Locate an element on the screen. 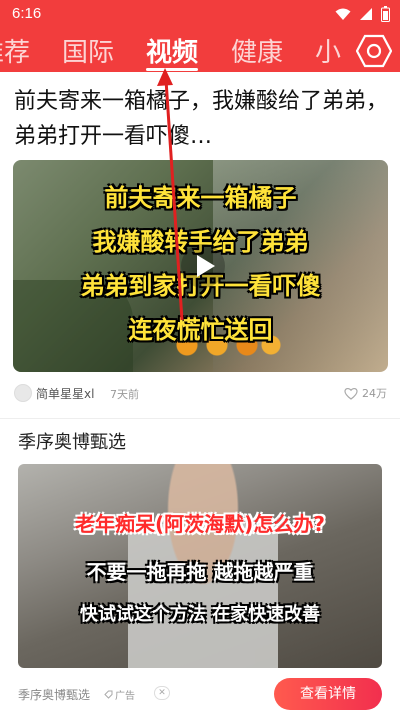  tab-video: 视频 is located at coordinates (172, 51).